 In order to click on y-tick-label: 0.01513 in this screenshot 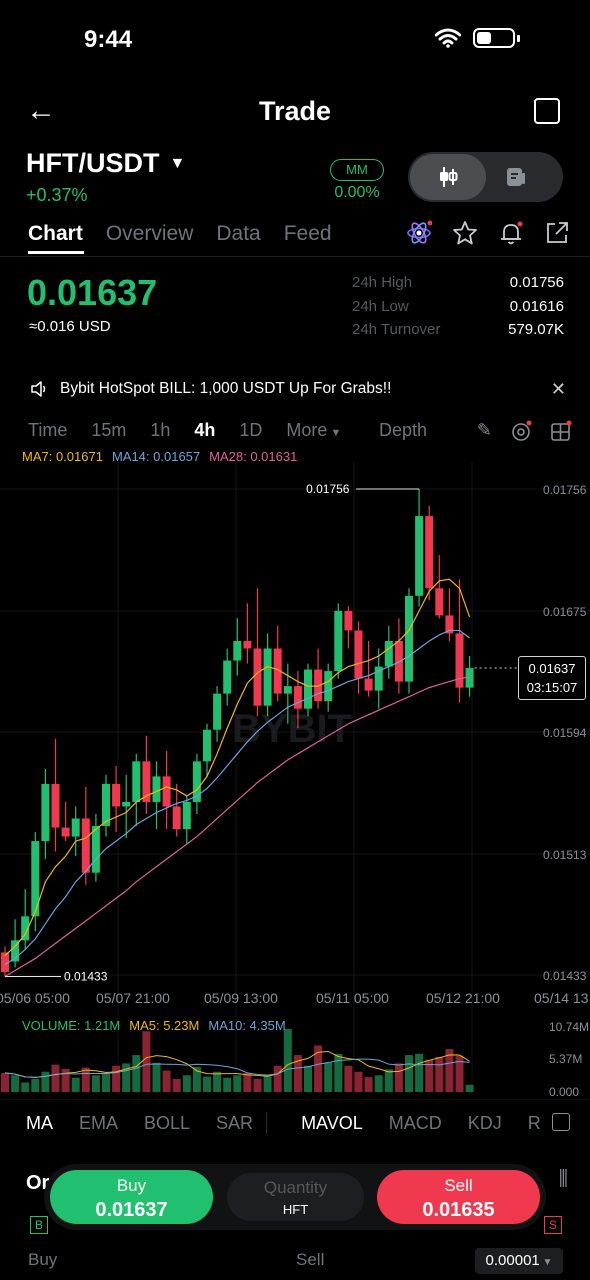, I will do `click(565, 855)`.